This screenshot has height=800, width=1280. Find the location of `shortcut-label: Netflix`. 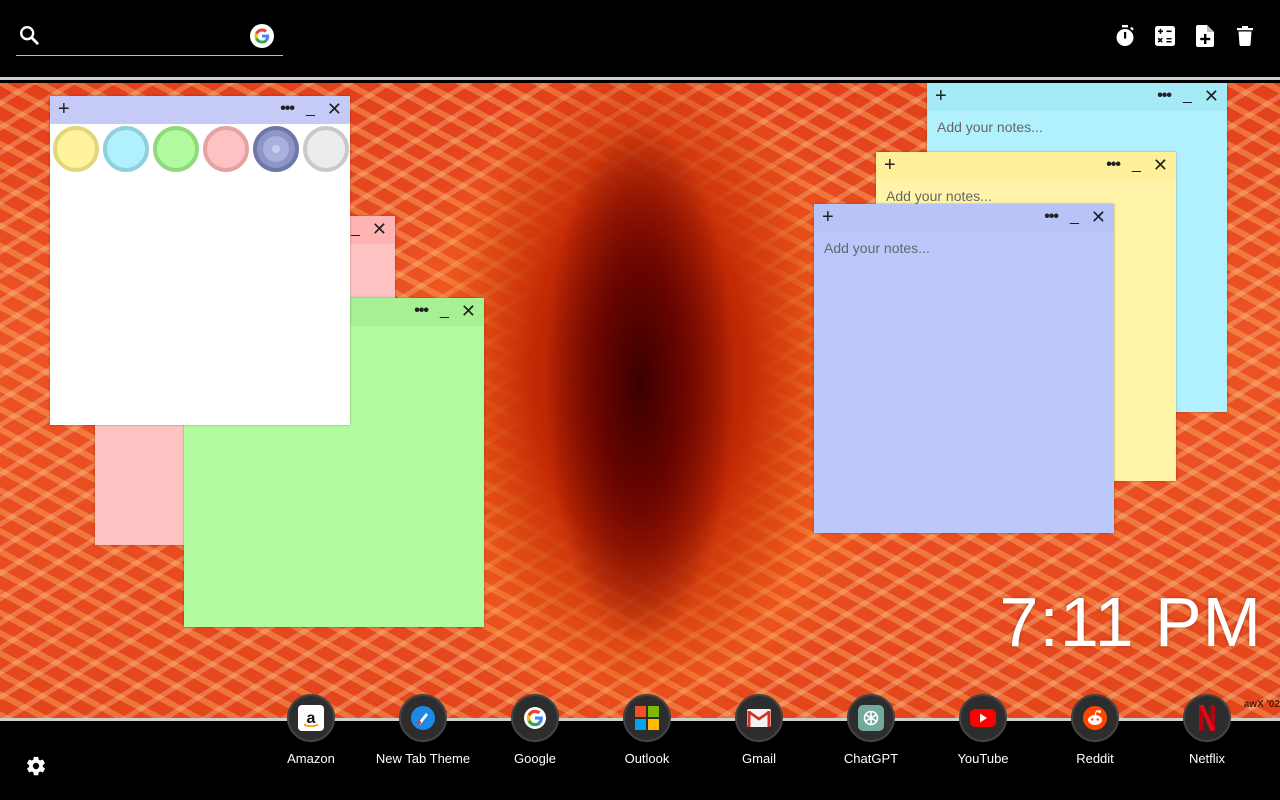

shortcut-label: Netflix is located at coordinates (1207, 758).